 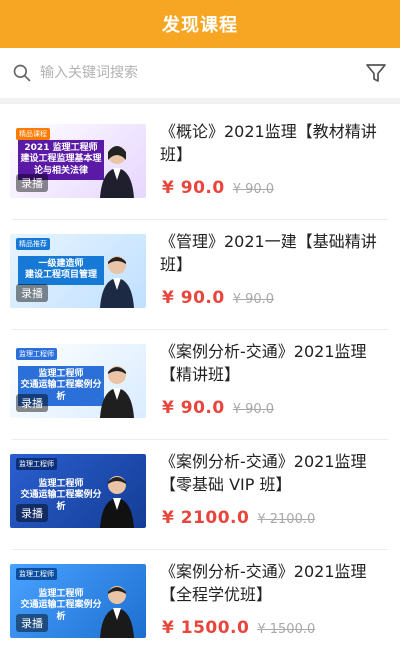 I want to click on thumbnail-line: 一级建造师, so click(x=61, y=264).